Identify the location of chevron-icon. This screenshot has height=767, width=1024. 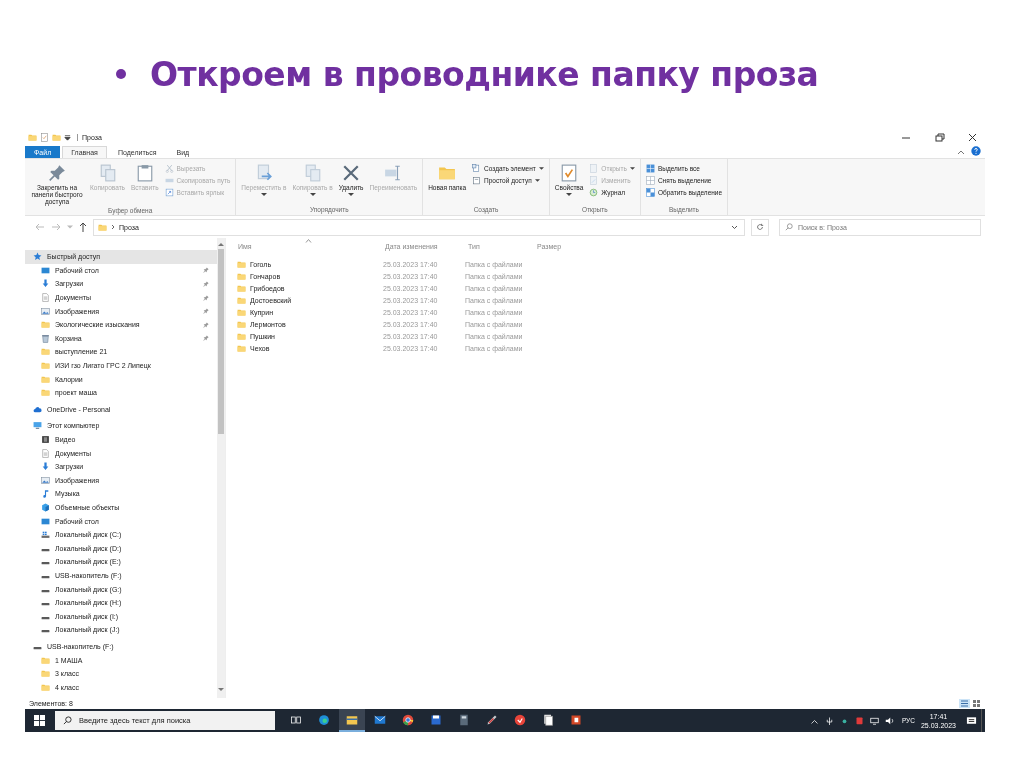
(113, 227).